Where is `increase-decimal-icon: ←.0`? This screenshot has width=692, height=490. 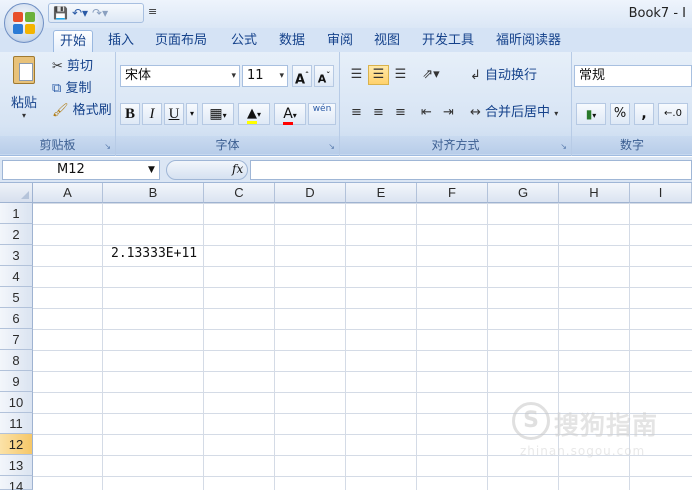
increase-decimal-icon: ←.0 is located at coordinates (673, 113).